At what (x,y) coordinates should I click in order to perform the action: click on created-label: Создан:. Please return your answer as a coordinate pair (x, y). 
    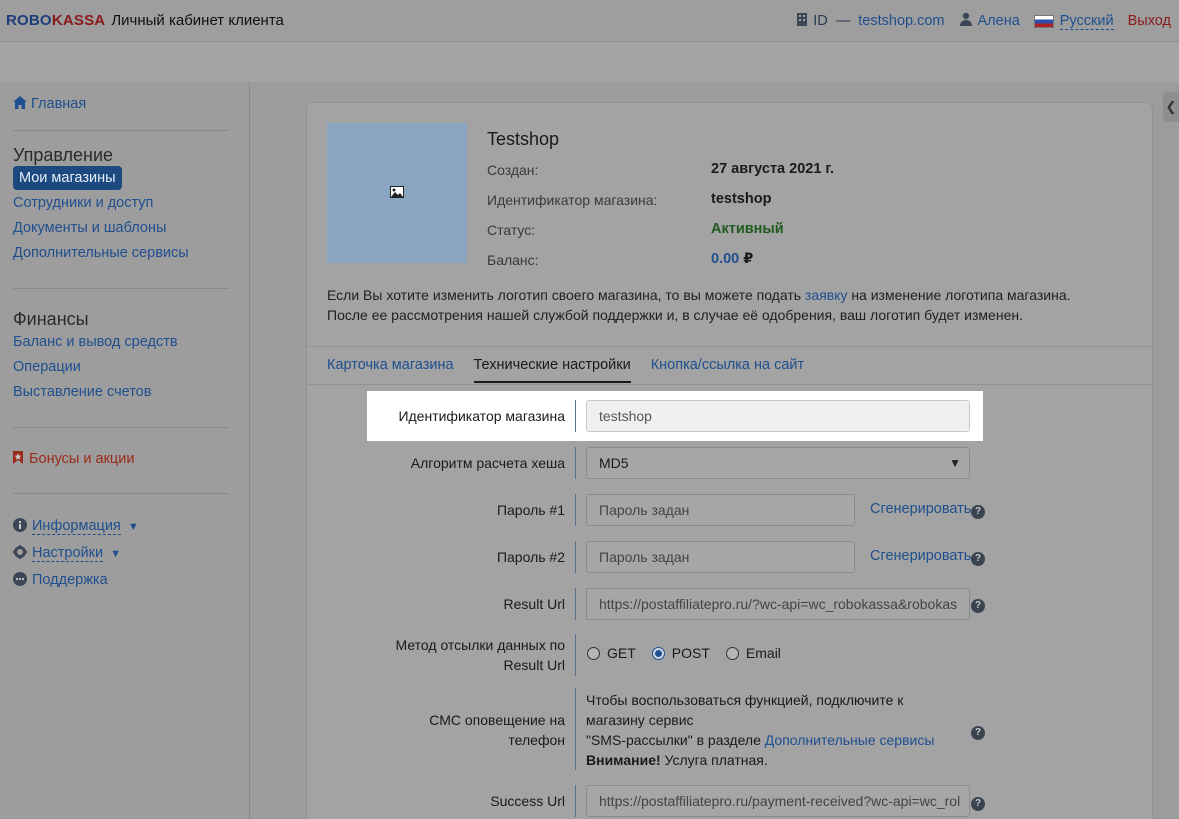
    Looking at the image, I should click on (513, 170).